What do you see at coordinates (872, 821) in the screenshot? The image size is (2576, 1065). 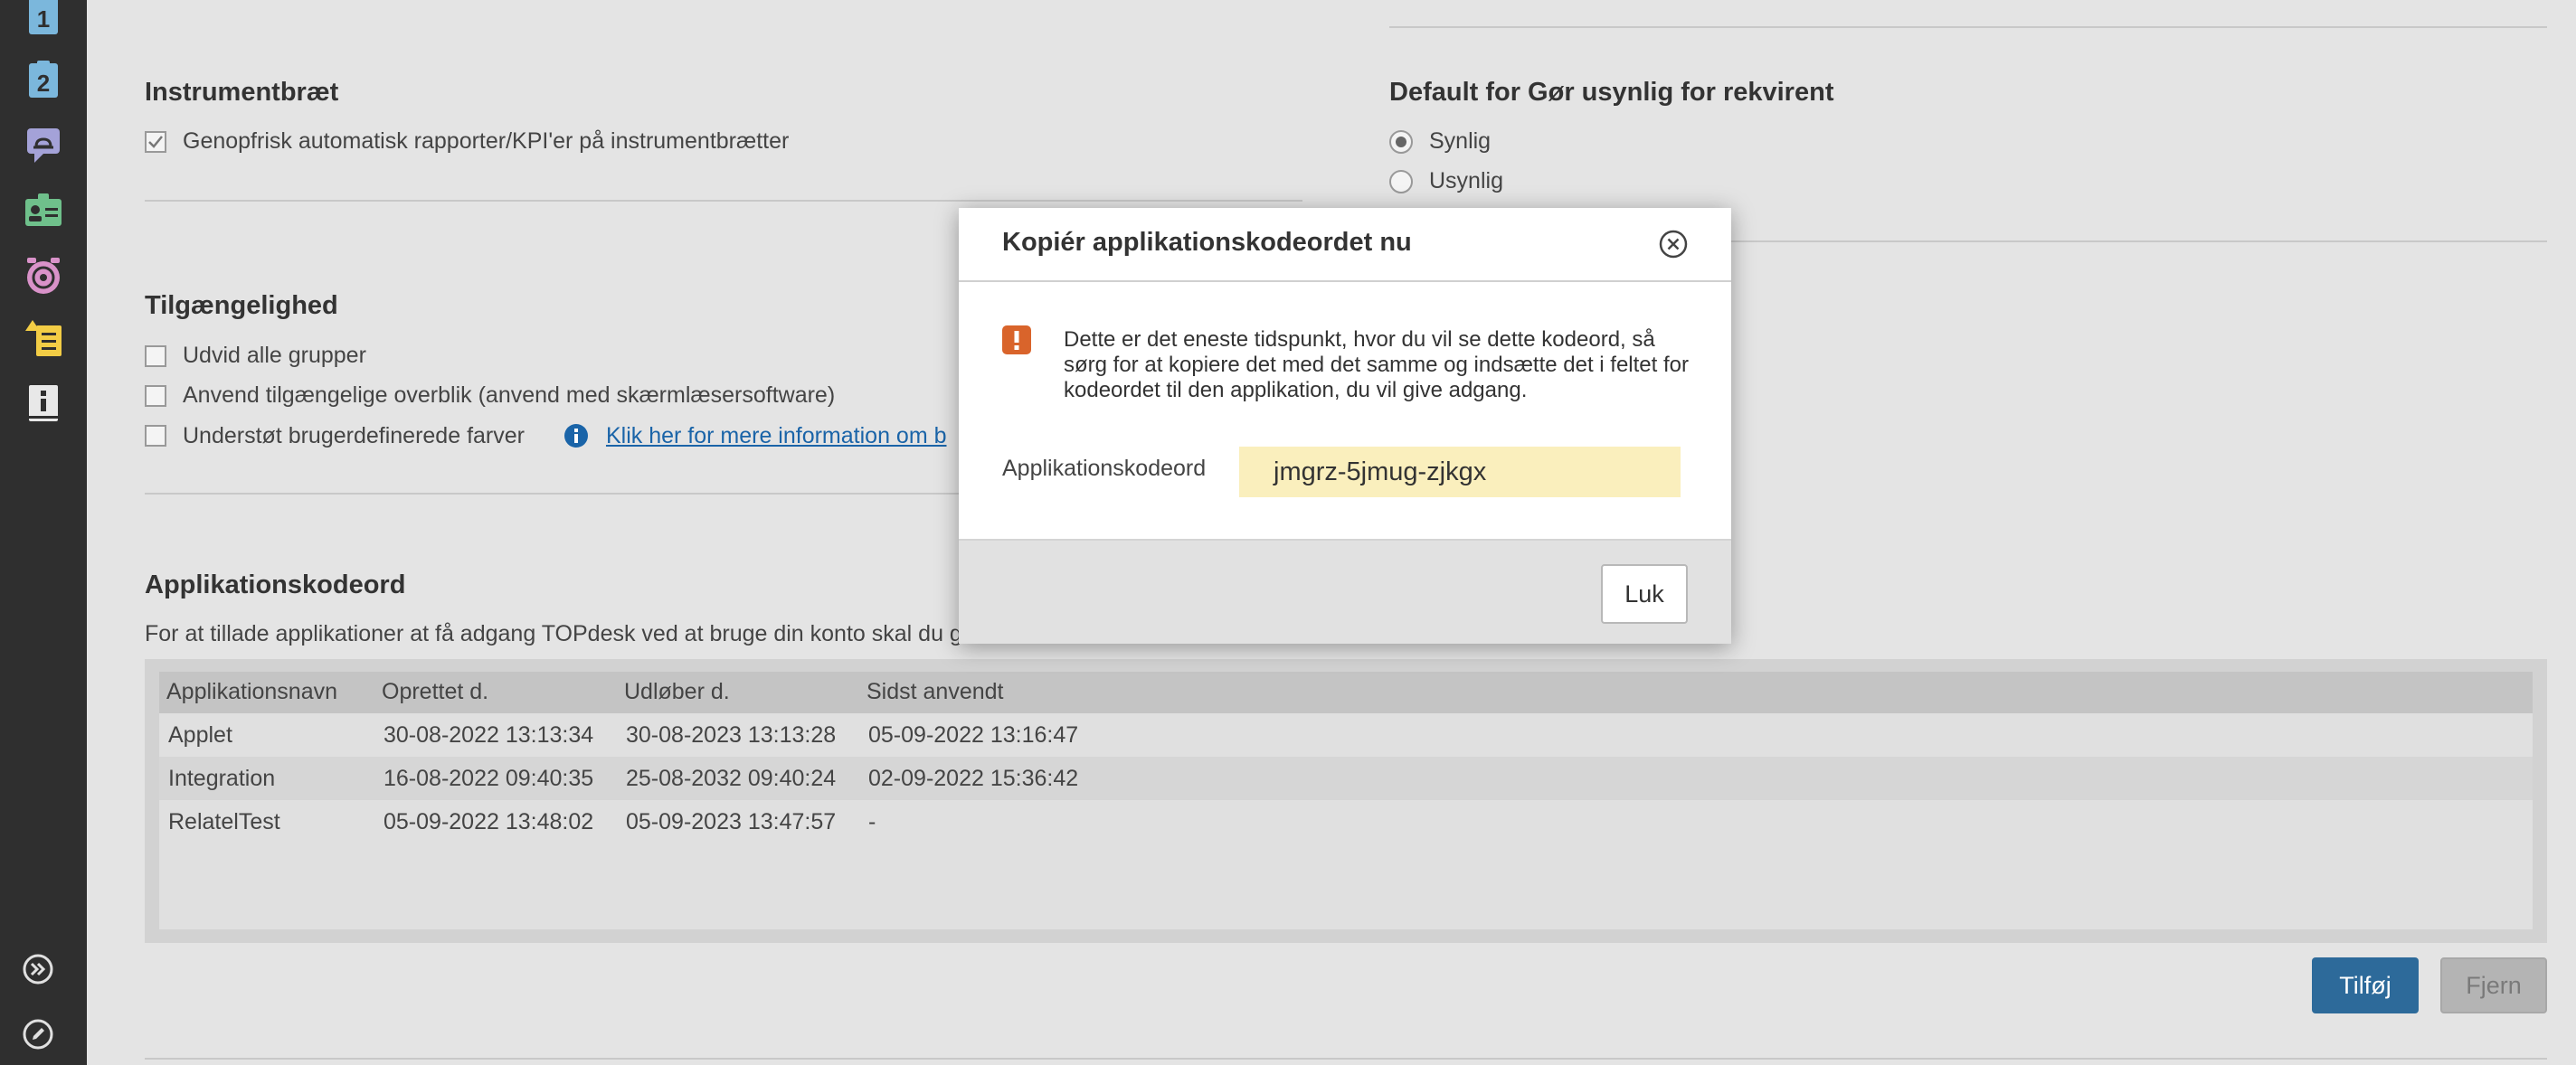 I see `cell-last-used: -` at bounding box center [872, 821].